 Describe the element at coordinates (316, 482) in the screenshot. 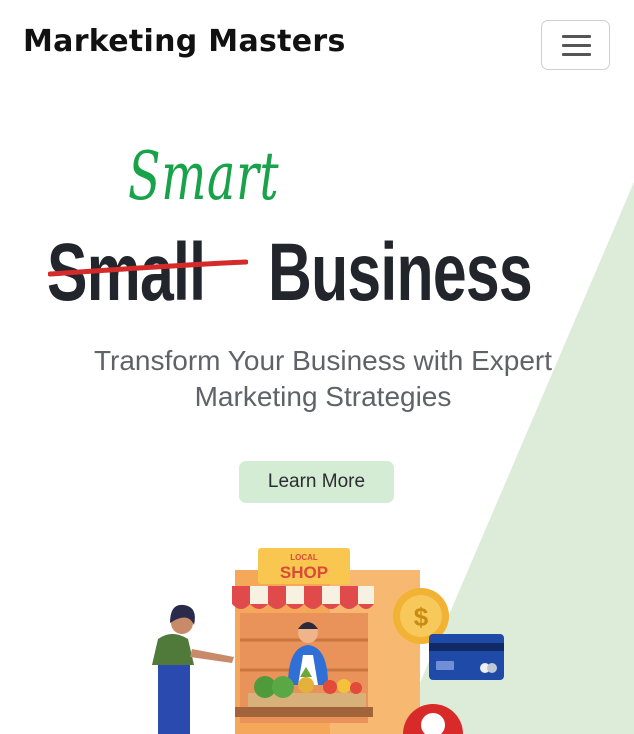

I see `learn-more-button: Learn More` at that location.